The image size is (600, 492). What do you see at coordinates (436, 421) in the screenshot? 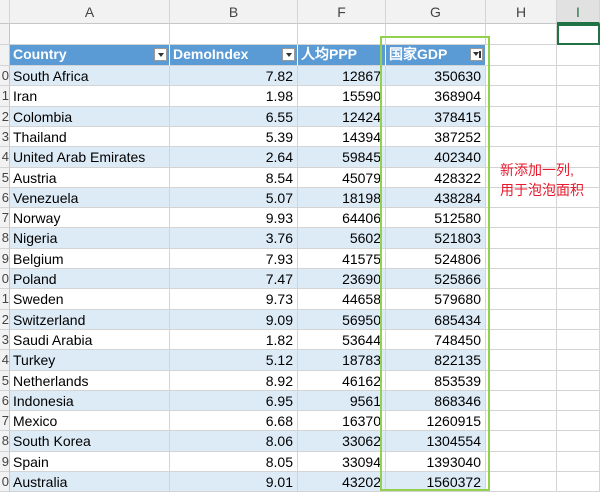
I see `cell-gdp: 1260915` at bounding box center [436, 421].